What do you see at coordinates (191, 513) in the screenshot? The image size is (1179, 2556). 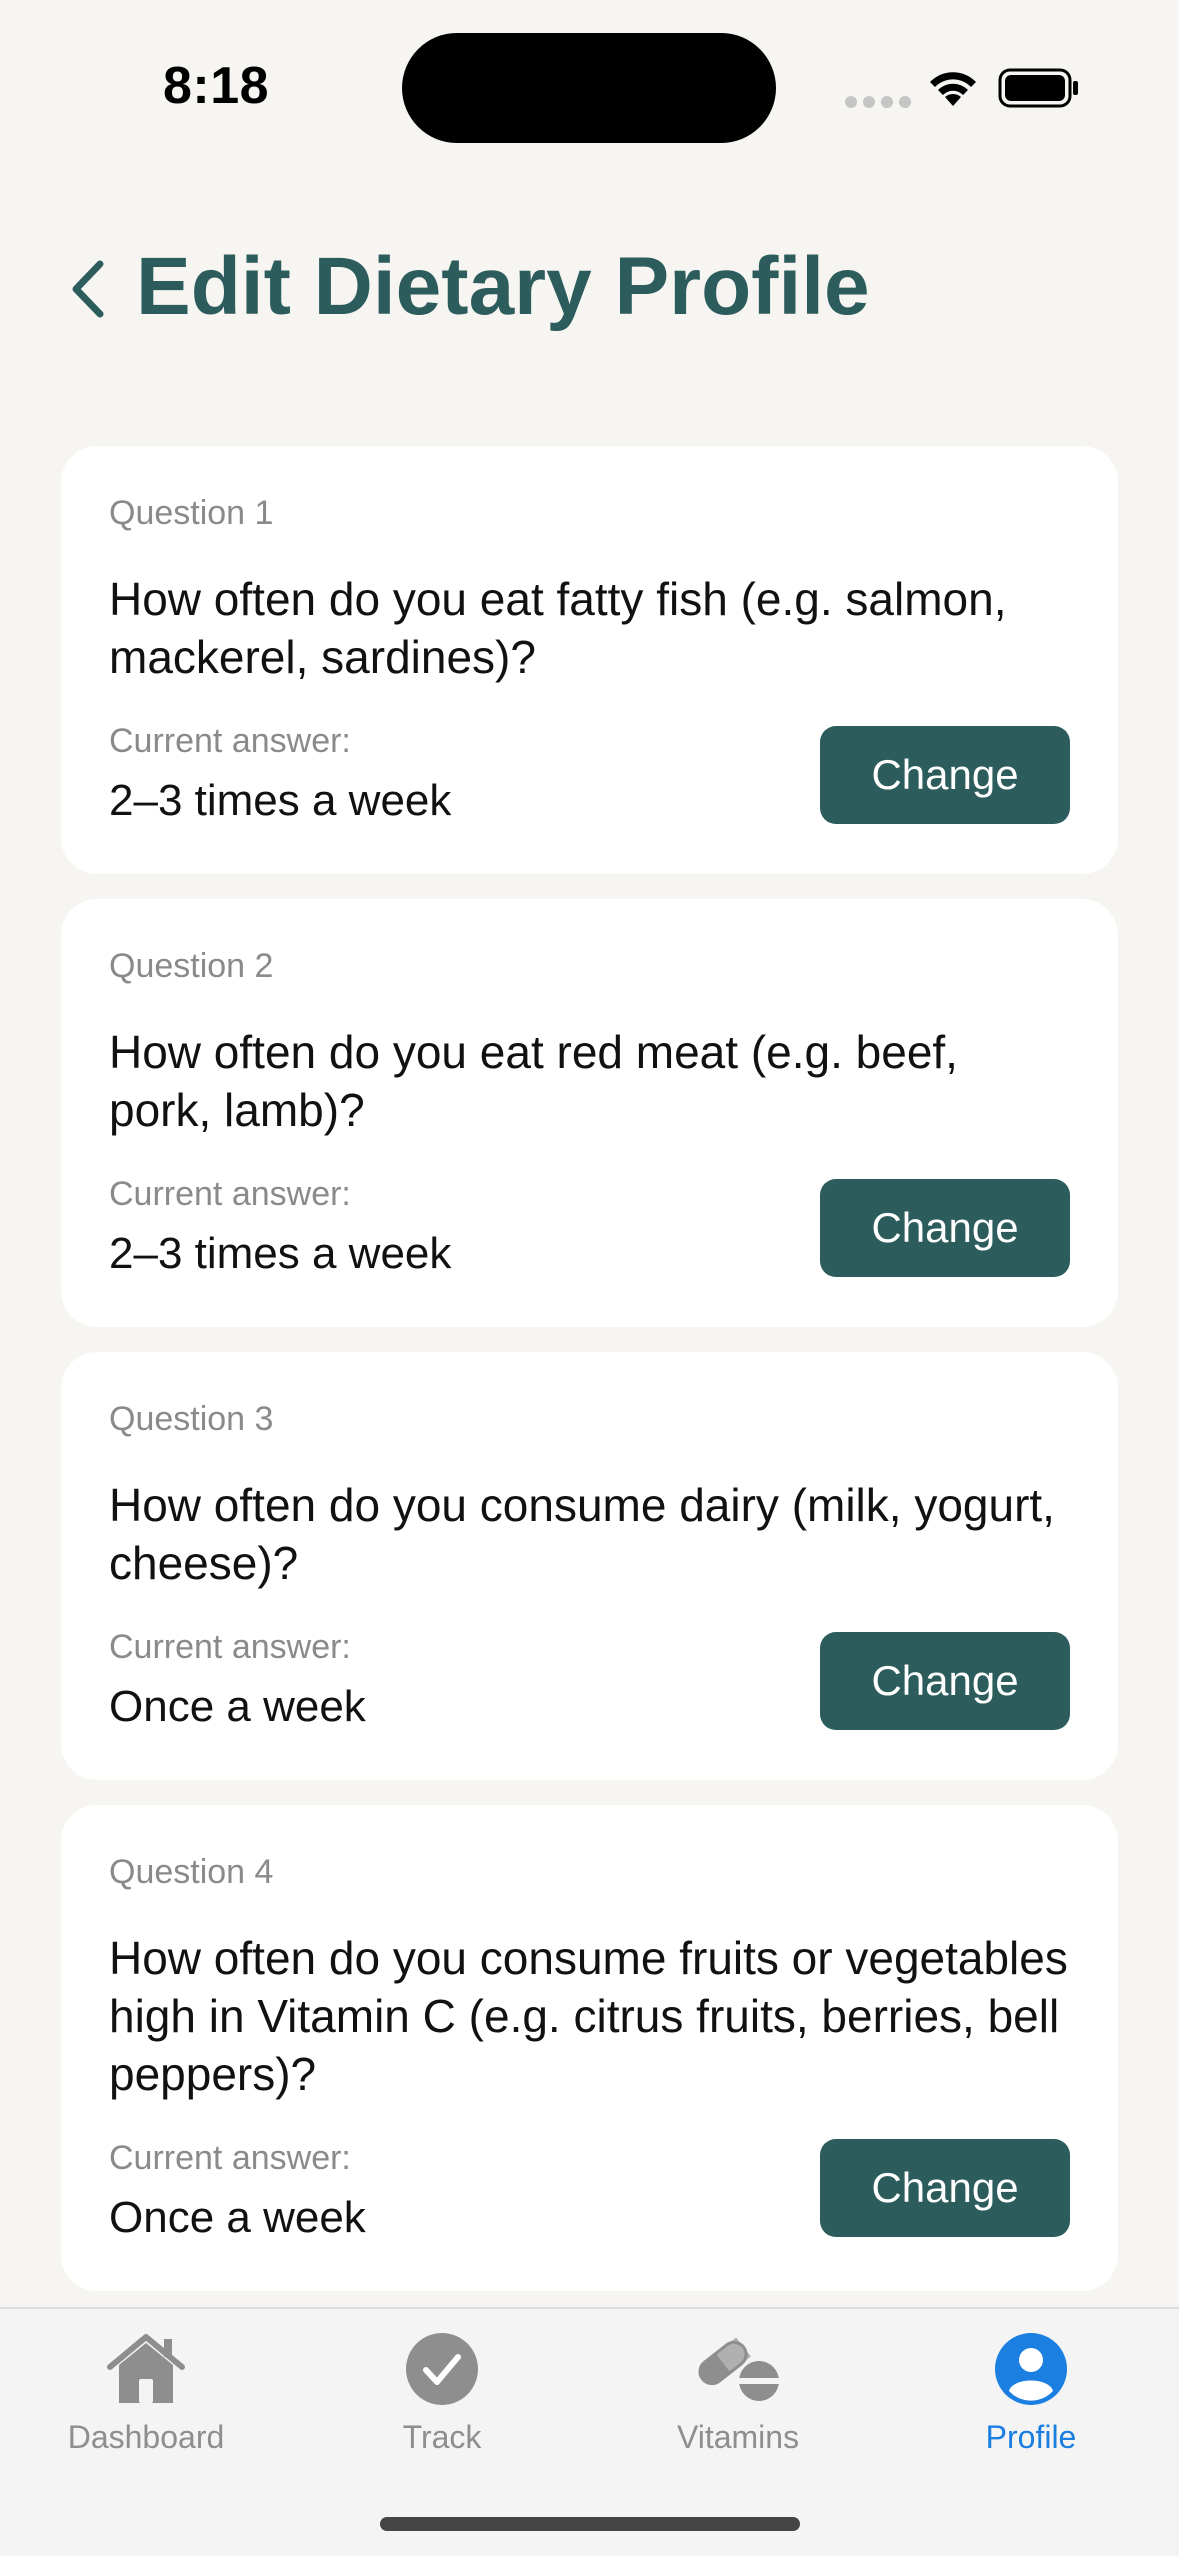 I see `question-number: Question 1` at bounding box center [191, 513].